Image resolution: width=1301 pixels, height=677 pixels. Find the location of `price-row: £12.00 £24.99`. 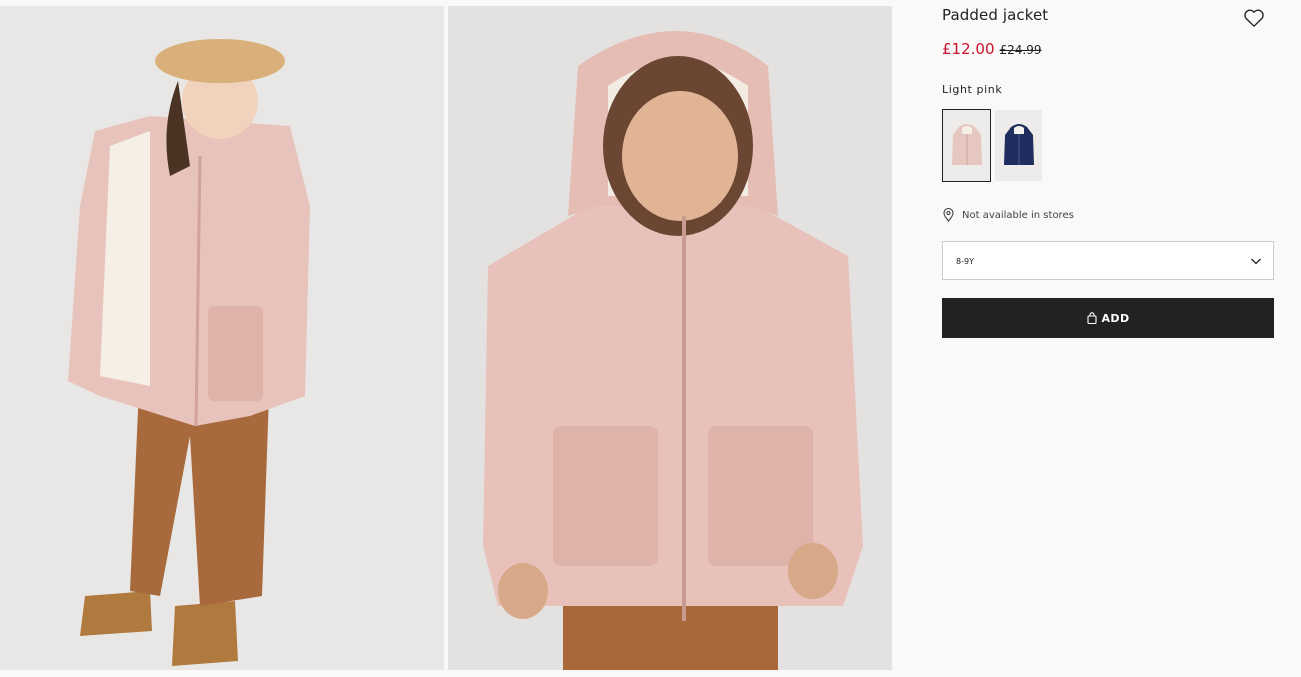

price-row: £12.00 £24.99 is located at coordinates (992, 49).